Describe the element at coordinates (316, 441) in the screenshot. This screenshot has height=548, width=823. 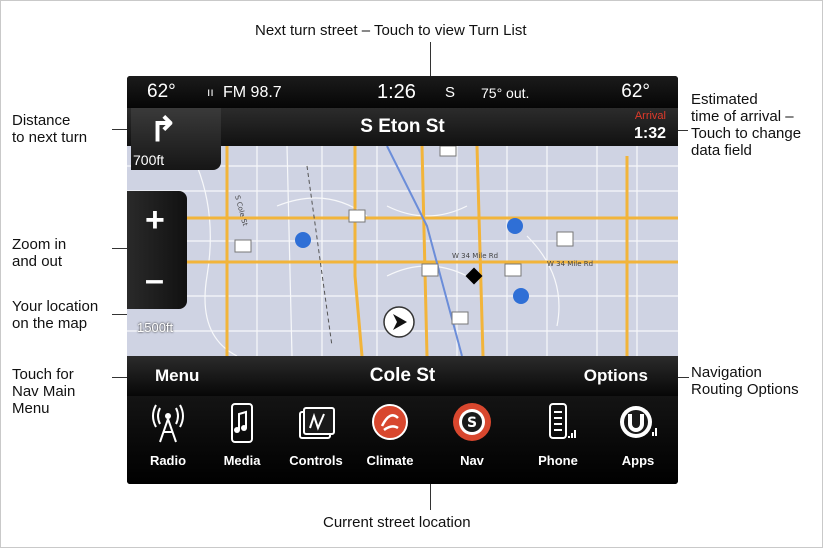
I see `dock-controls: Controls` at that location.